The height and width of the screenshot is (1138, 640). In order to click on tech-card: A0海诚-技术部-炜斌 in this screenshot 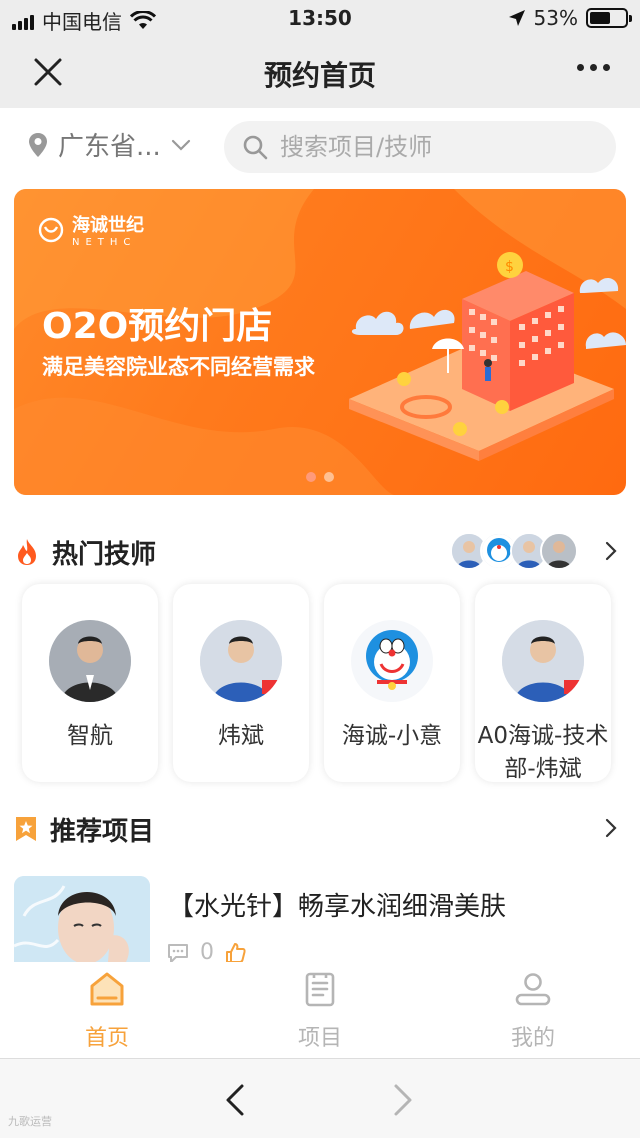, I will do `click(543, 683)`.